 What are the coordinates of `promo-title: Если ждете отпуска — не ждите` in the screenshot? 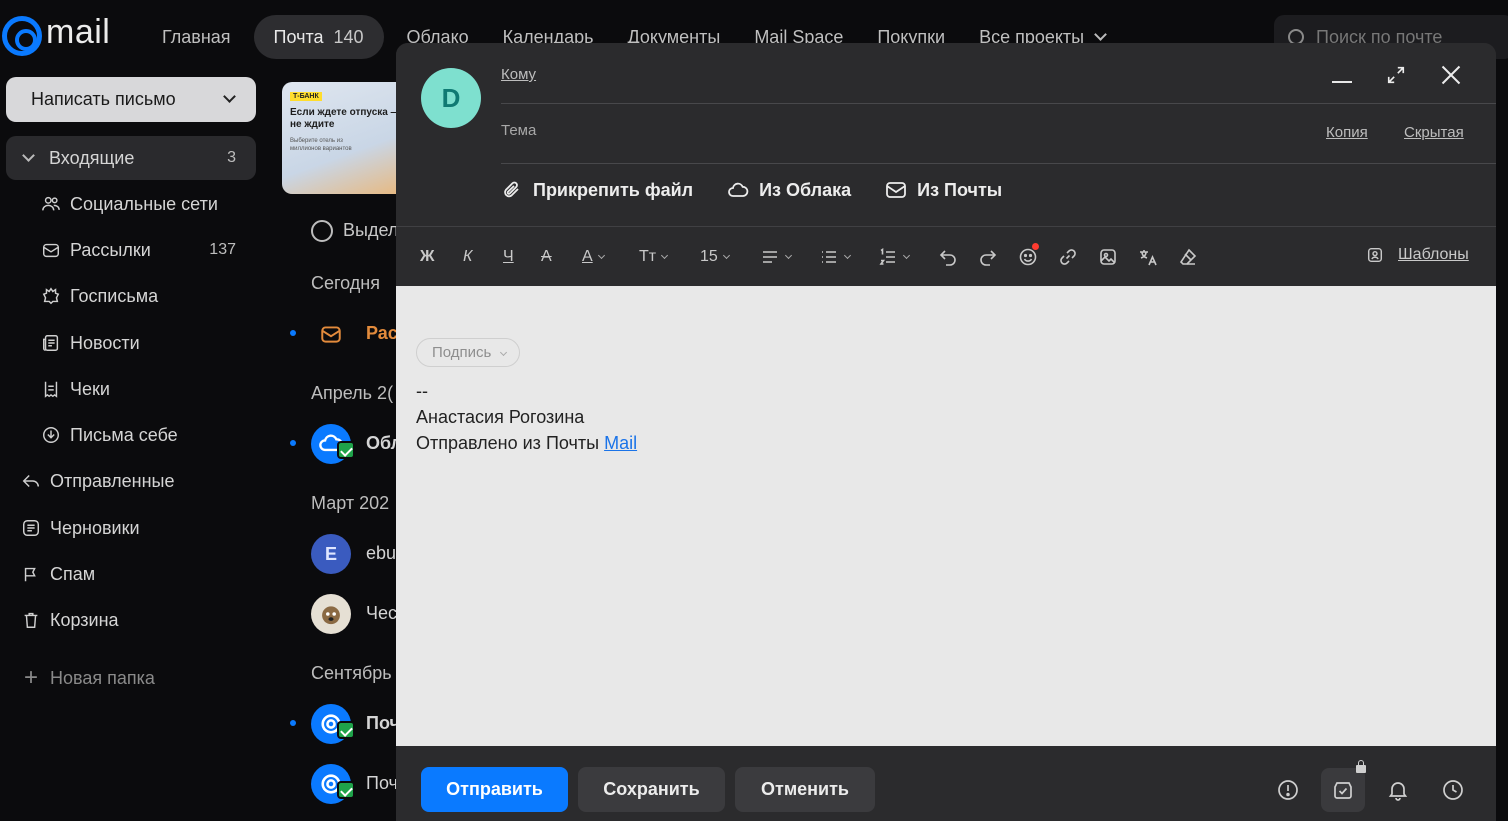 It's located at (345, 118).